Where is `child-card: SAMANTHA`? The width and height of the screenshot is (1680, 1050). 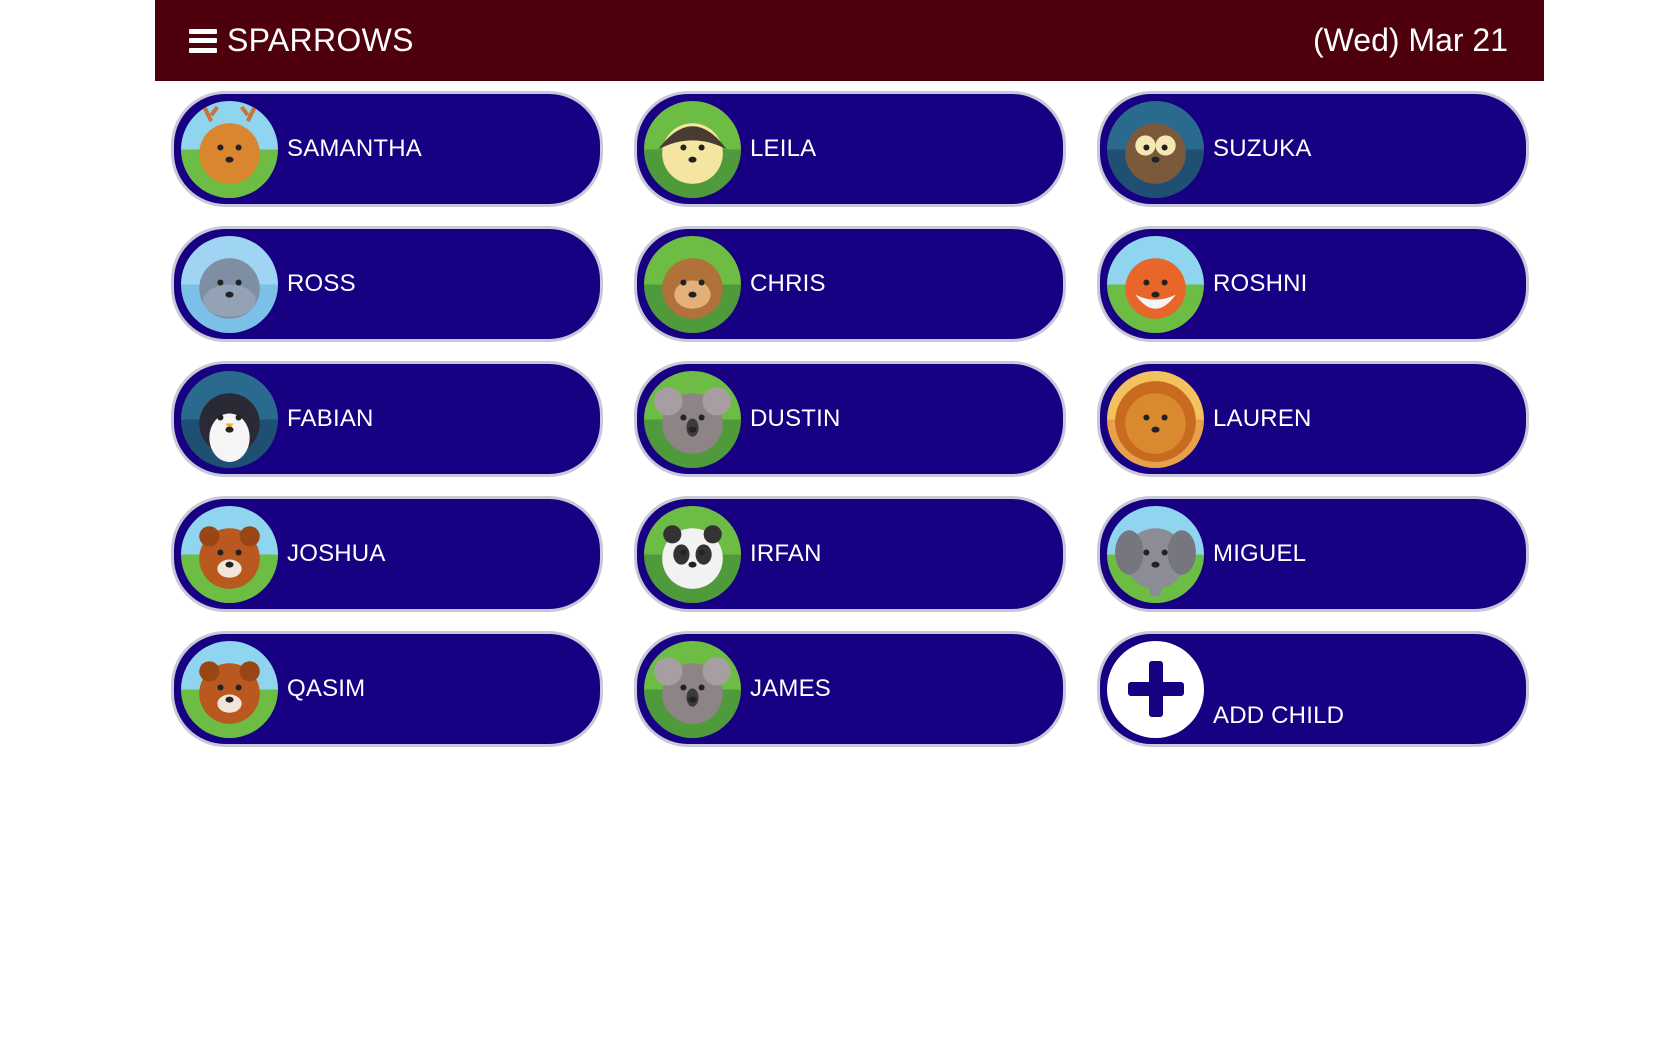 child-card: SAMANTHA is located at coordinates (387, 149).